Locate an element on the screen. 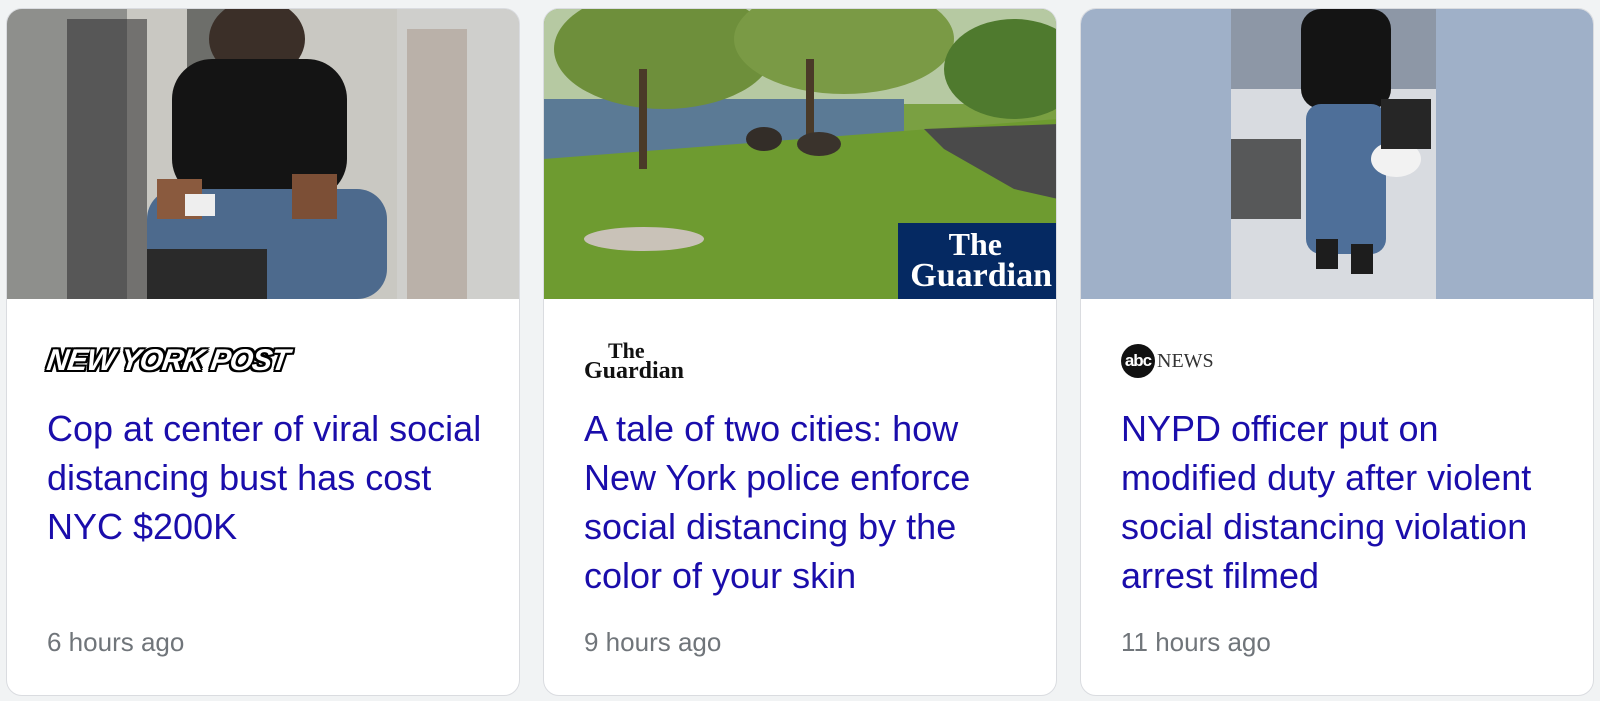 The image size is (1600, 701). new-york-post-logo: NEW YORK POST is located at coordinates (167, 360).